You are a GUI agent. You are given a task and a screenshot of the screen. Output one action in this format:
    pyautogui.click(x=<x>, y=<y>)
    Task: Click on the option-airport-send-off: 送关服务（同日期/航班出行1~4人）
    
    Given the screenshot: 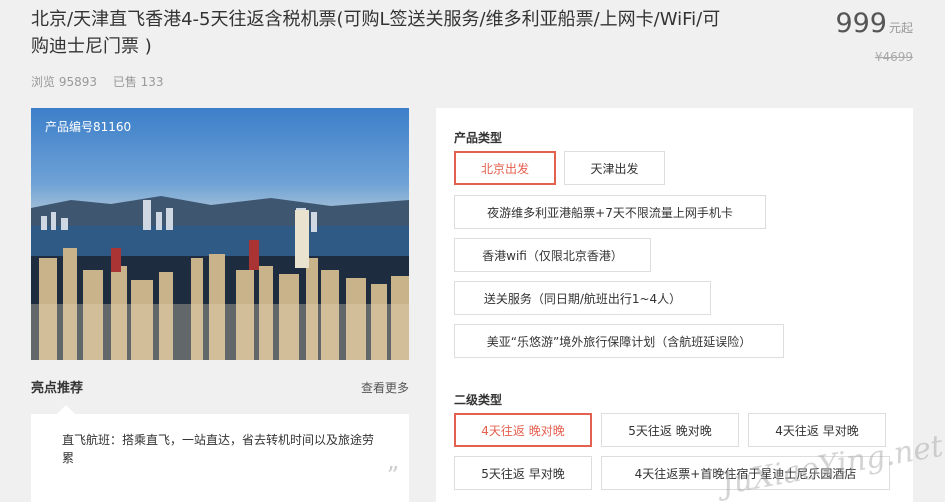 What is the action you would take?
    pyautogui.click(x=582, y=298)
    